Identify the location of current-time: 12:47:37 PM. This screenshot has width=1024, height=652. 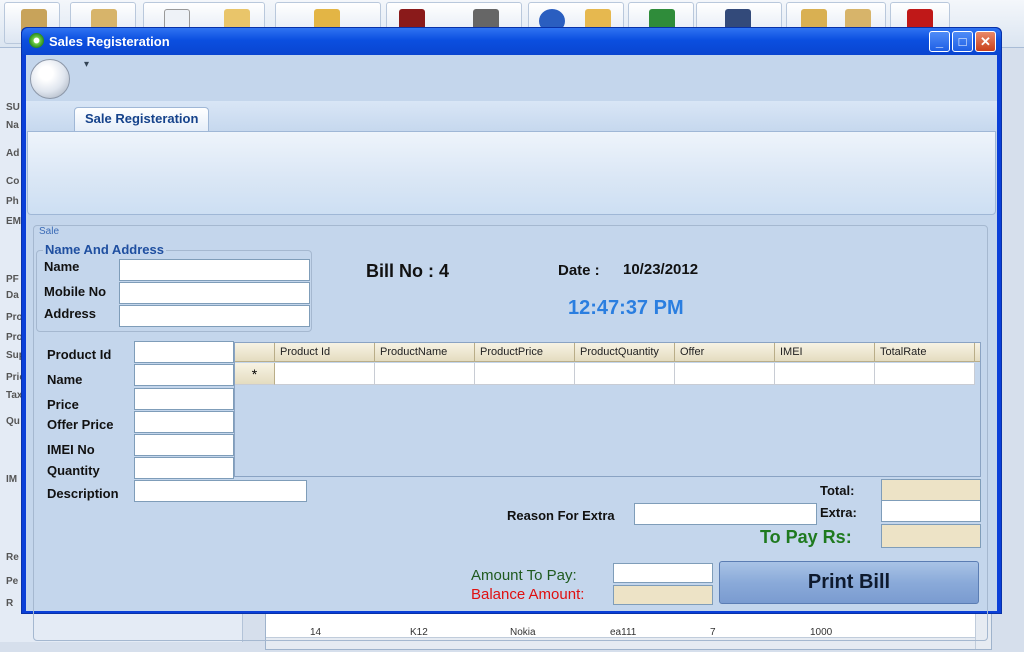
(626, 308).